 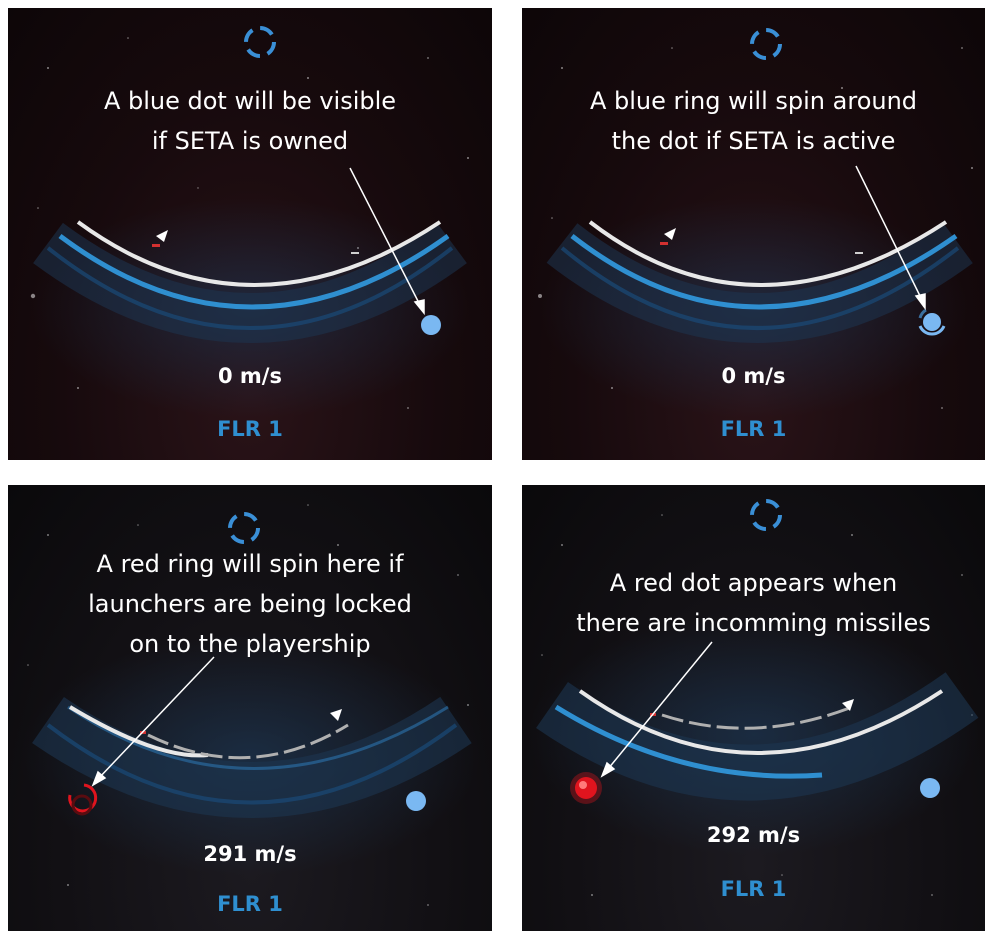 I want to click on incoming-missile-red-dot-icon, so click(x=586, y=788).